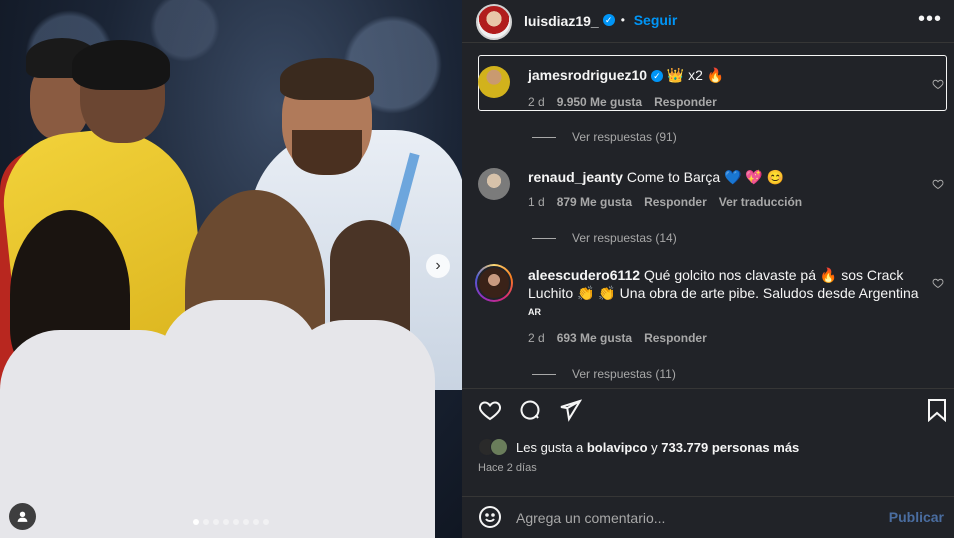  What do you see at coordinates (760, 202) in the screenshot?
I see `translate-button: Ver traducción` at bounding box center [760, 202].